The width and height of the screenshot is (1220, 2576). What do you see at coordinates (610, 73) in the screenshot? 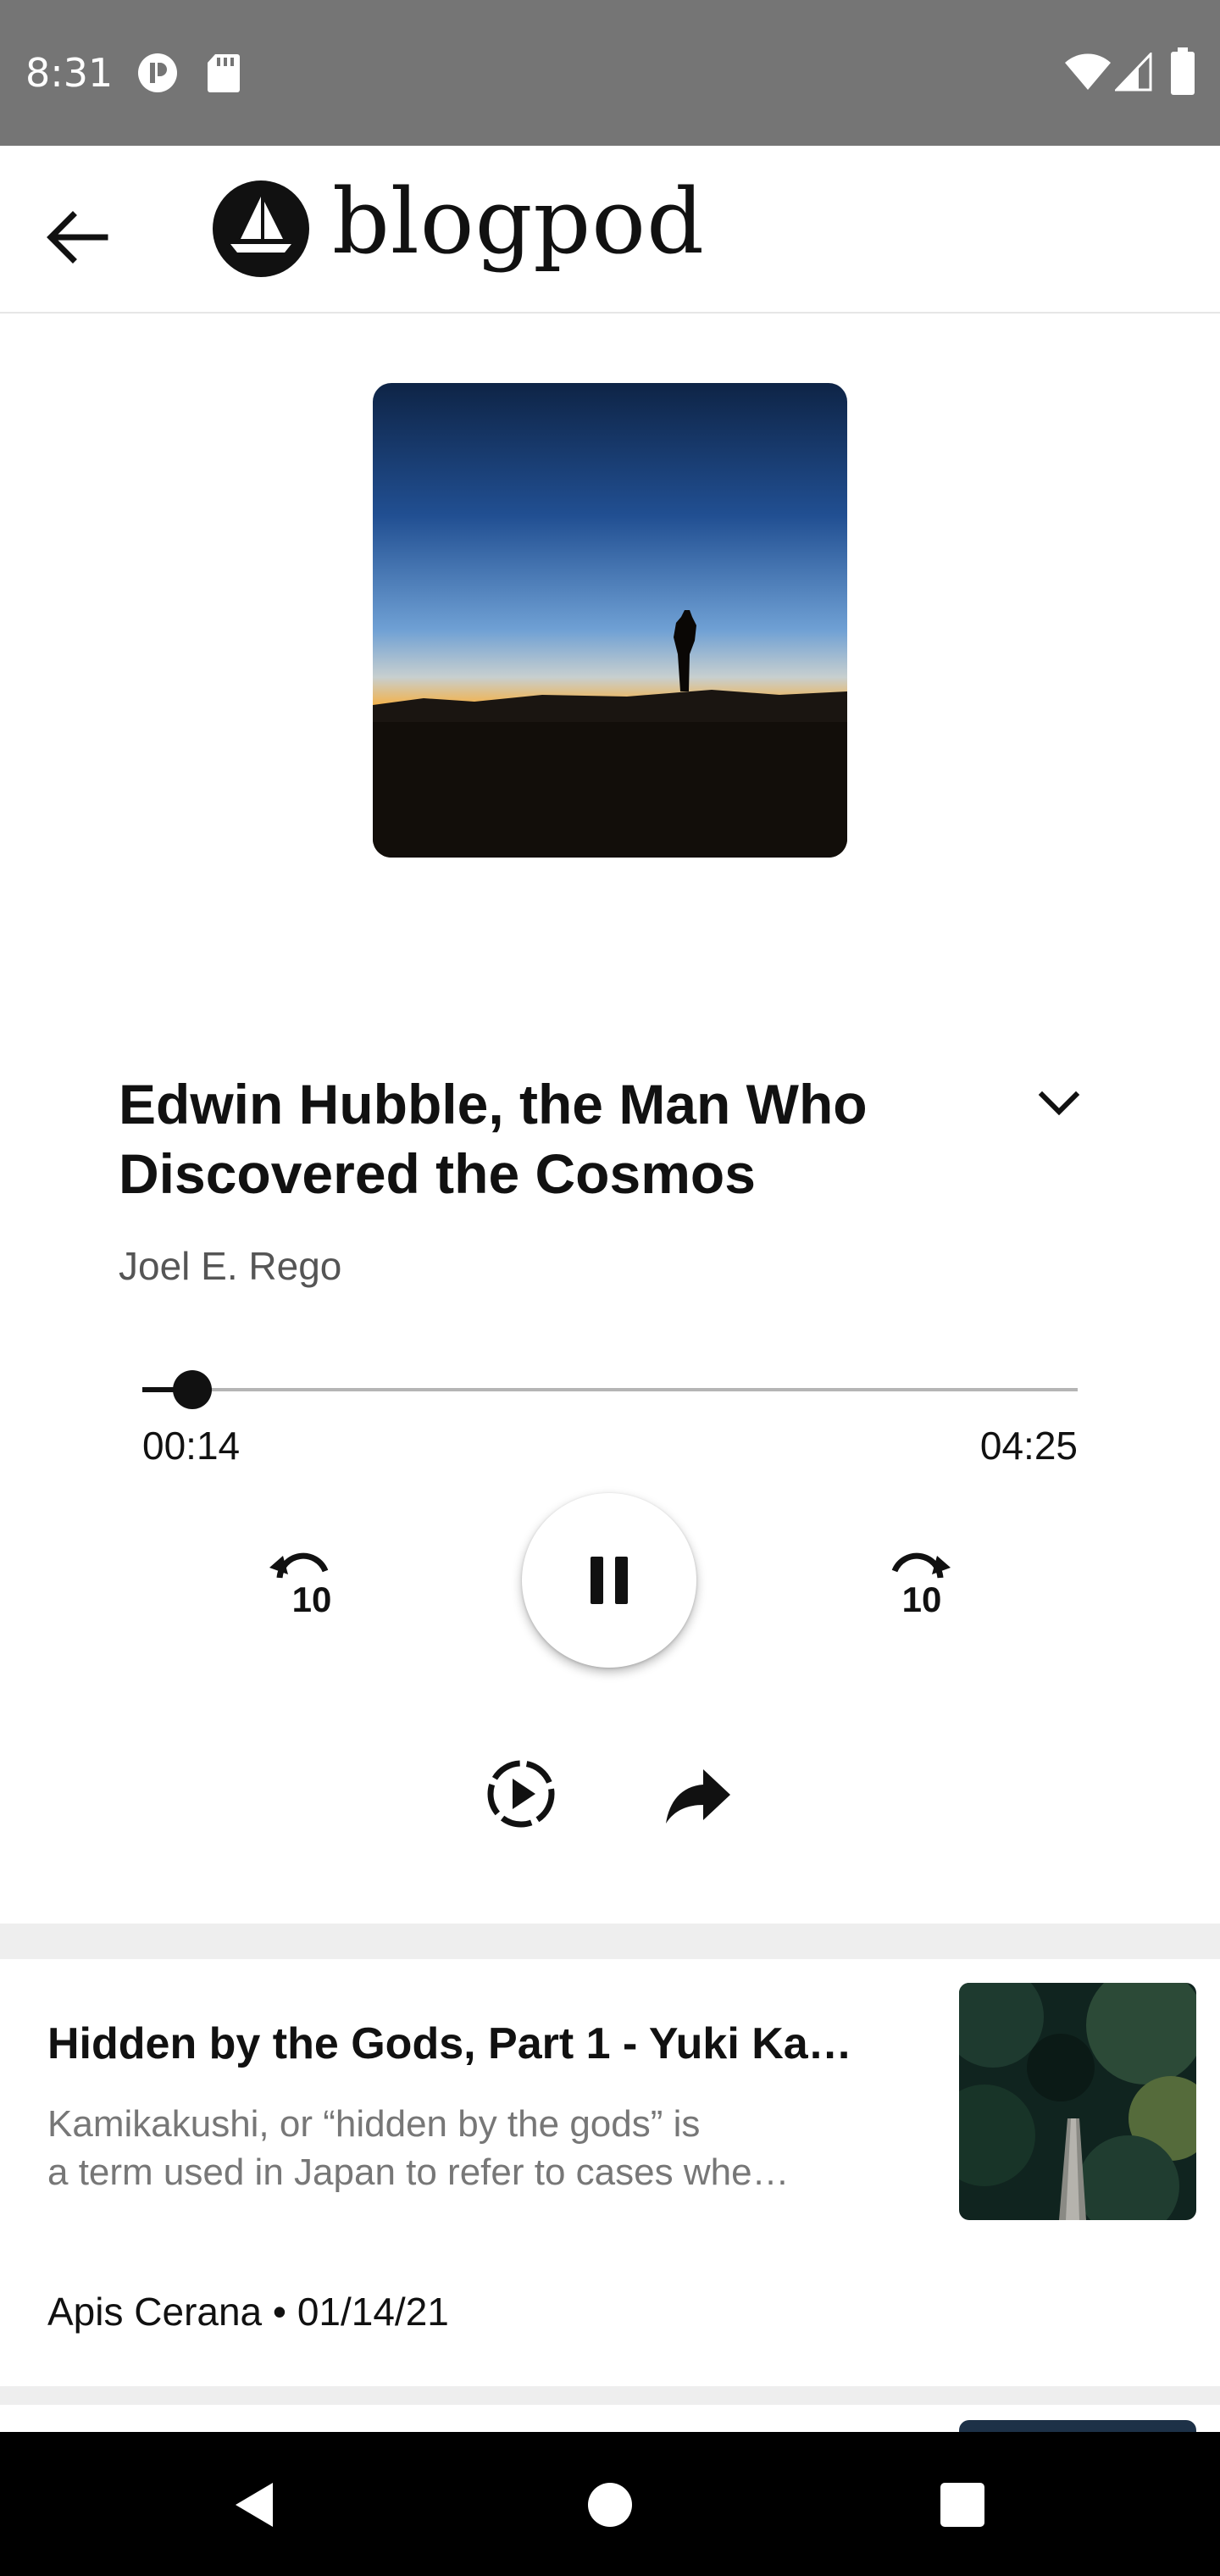
I see `status-bar: 8:31` at bounding box center [610, 73].